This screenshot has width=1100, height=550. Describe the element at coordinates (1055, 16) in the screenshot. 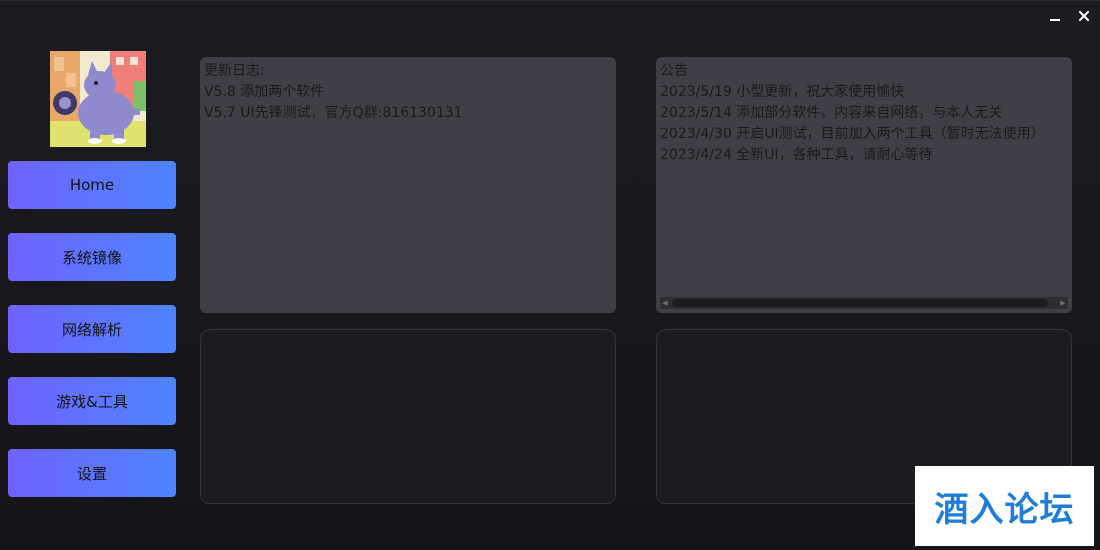

I see `minimize-button` at that location.